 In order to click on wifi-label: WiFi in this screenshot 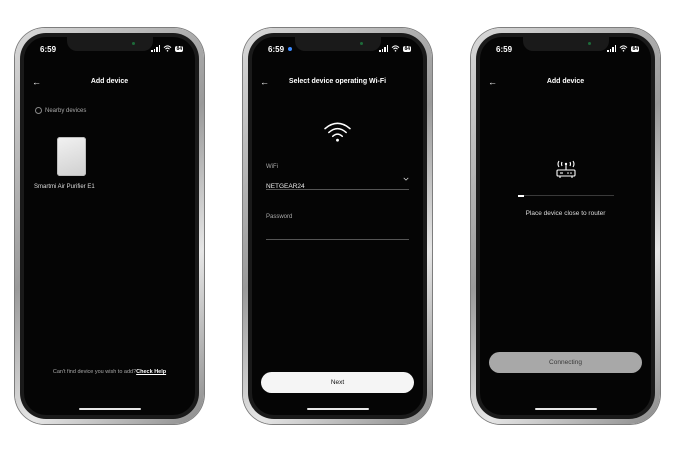, I will do `click(272, 167)`.